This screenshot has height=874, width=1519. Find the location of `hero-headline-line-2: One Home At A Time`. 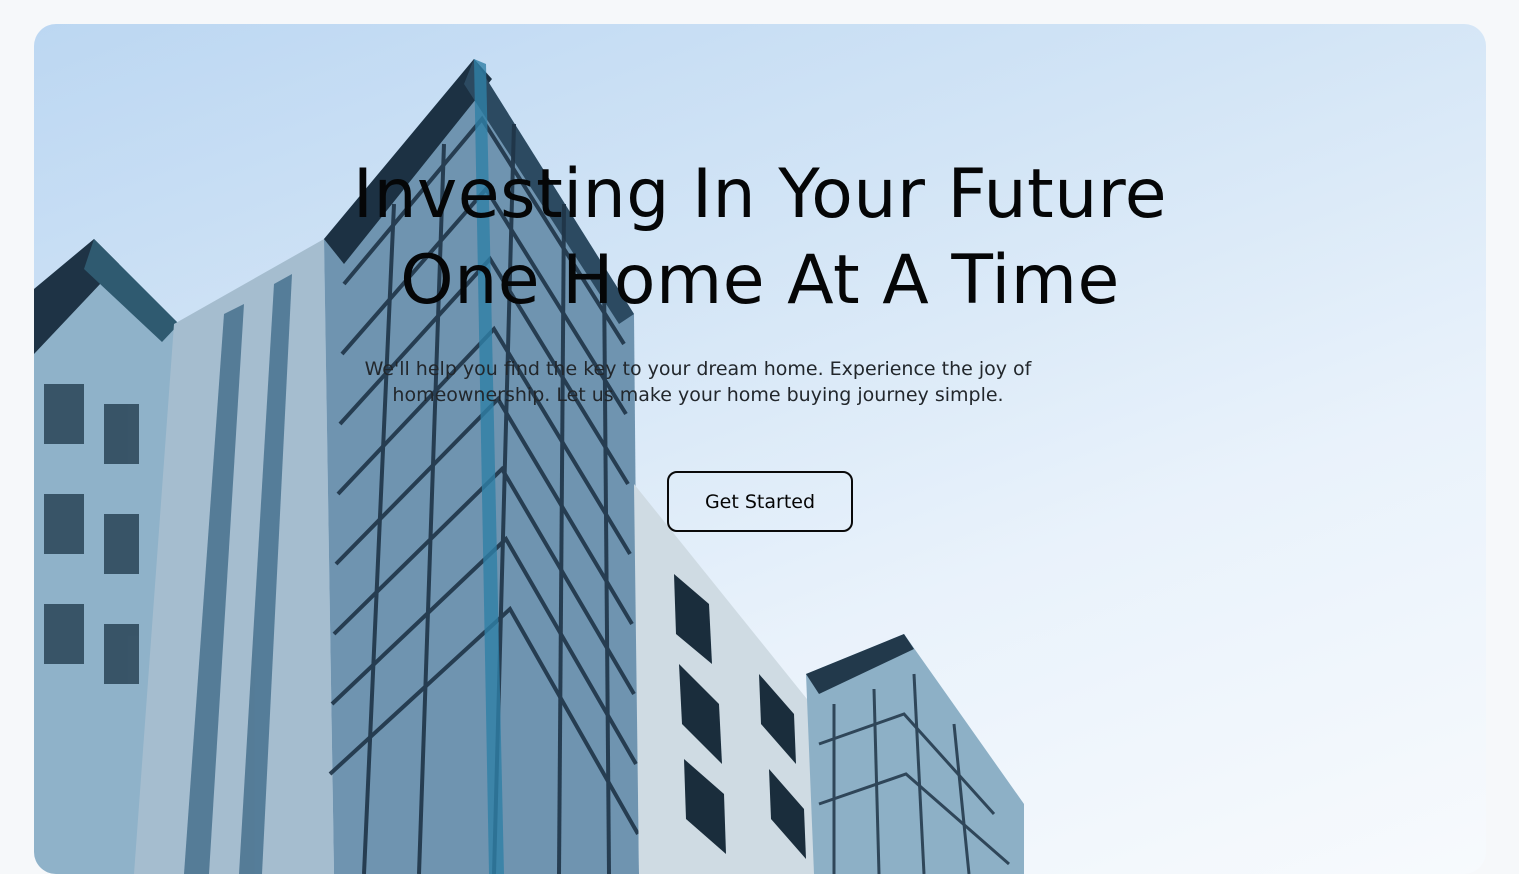

hero-headline-line-2: One Home At A Time is located at coordinates (760, 280).